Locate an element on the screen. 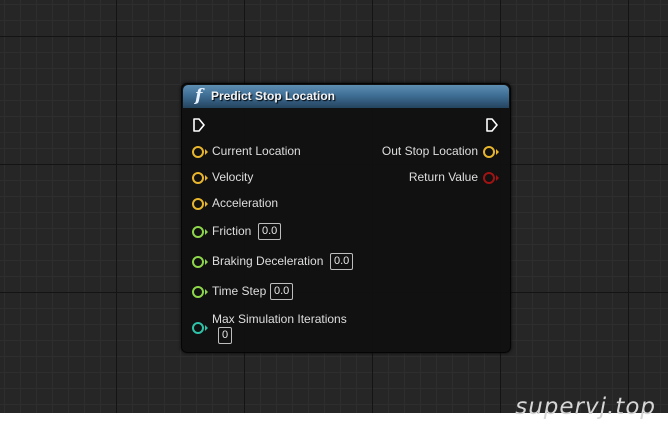  pin-label: Return Value is located at coordinates (443, 177).